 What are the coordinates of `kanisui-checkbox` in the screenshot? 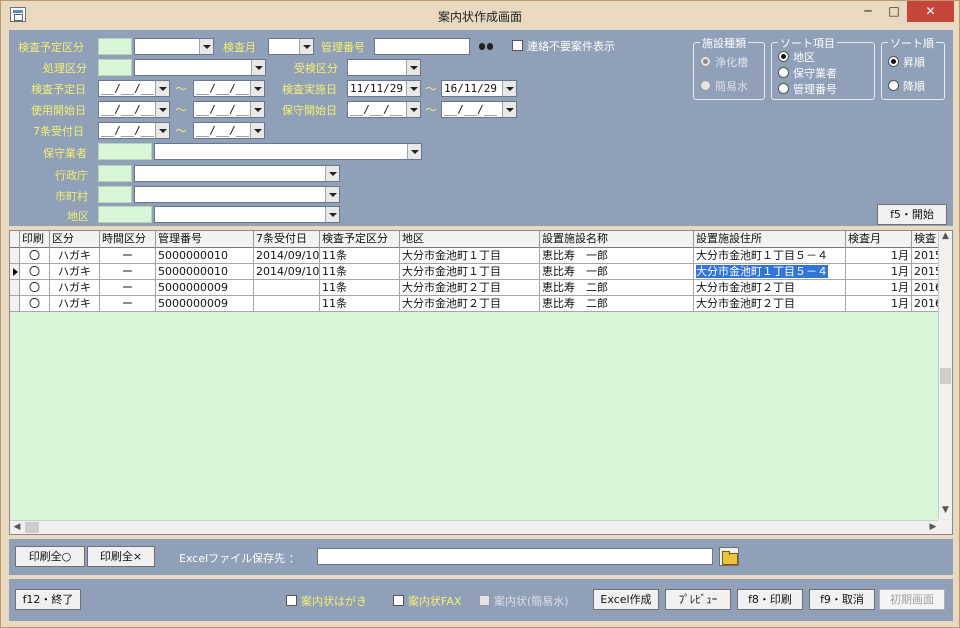 It's located at (484, 600).